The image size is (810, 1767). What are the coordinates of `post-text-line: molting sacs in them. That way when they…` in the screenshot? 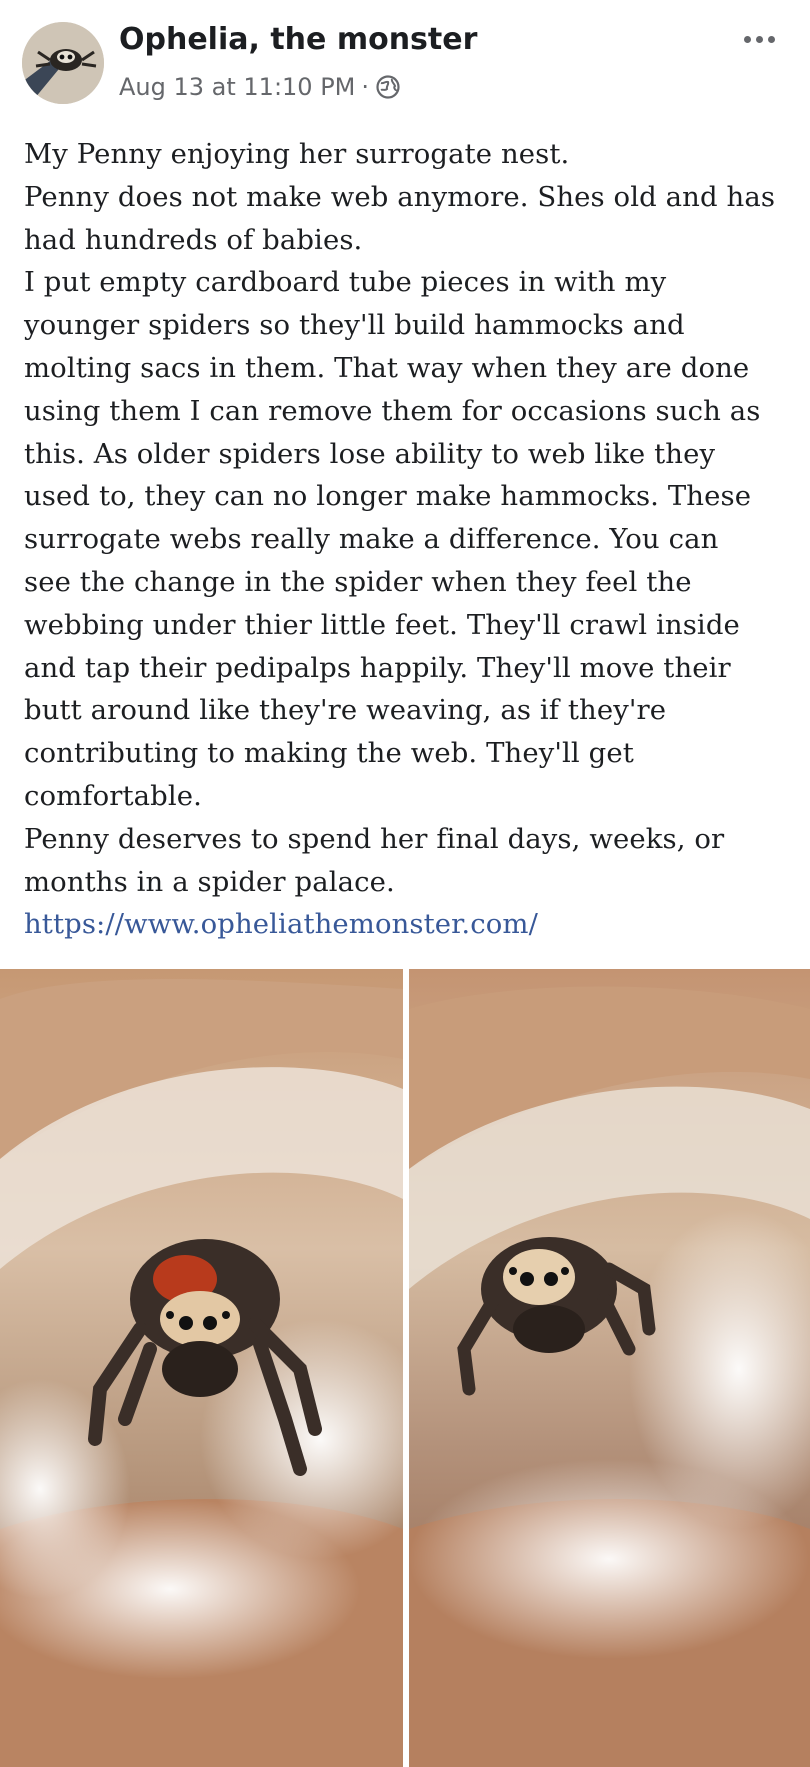 It's located at (387, 367).